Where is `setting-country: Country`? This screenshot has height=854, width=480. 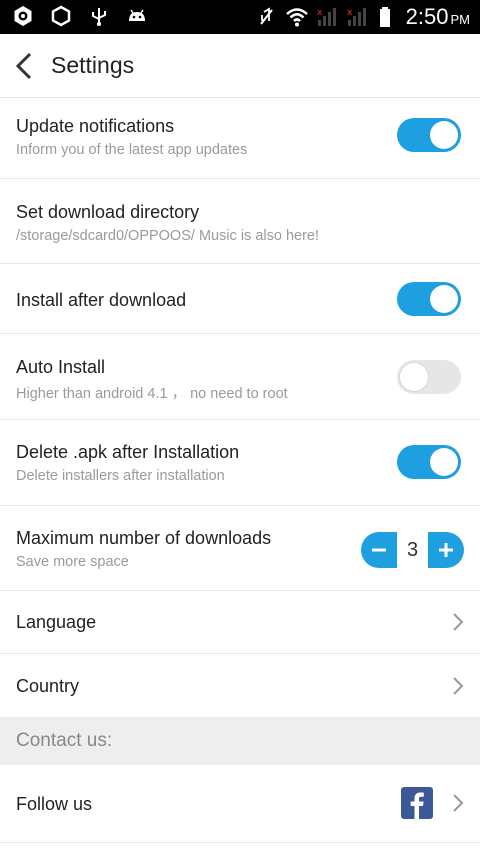
setting-country: Country is located at coordinates (240, 685).